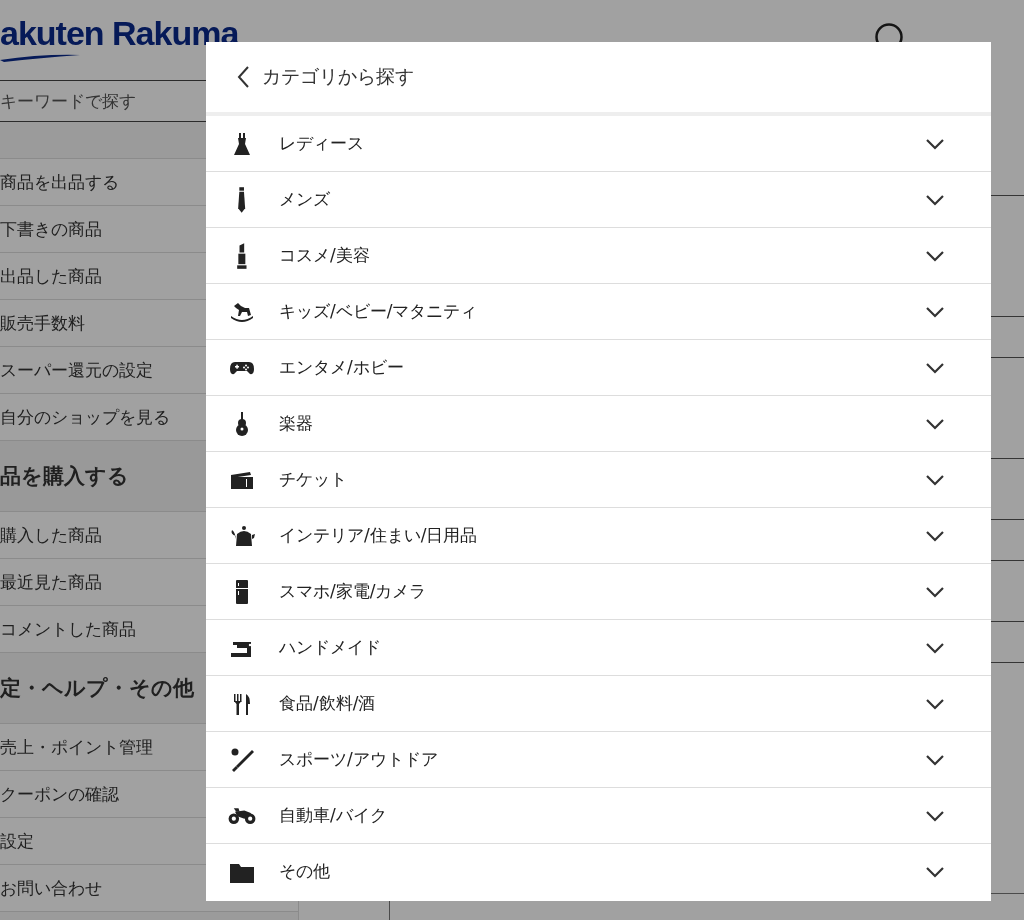 The width and height of the screenshot is (1024, 920). What do you see at coordinates (313, 479) in the screenshot?
I see `category-label: チケット` at bounding box center [313, 479].